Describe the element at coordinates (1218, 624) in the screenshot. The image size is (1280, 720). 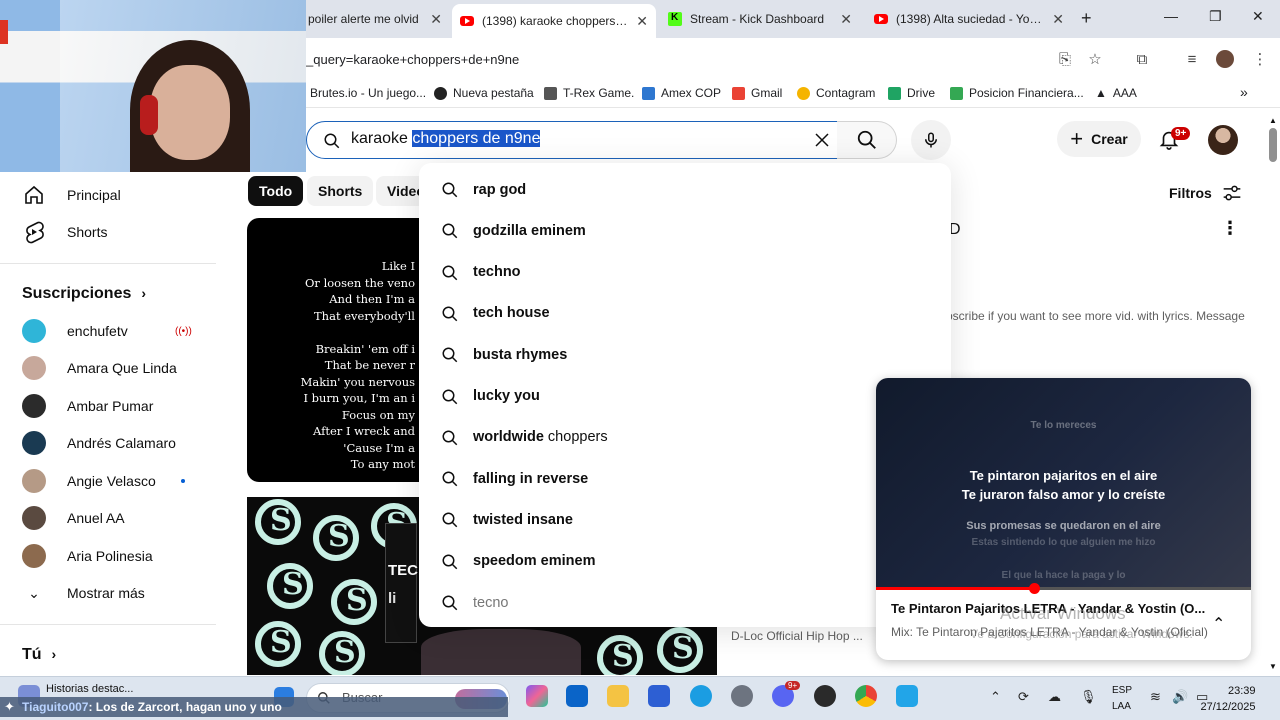
I see `expand-up-icon: ⌃` at that location.